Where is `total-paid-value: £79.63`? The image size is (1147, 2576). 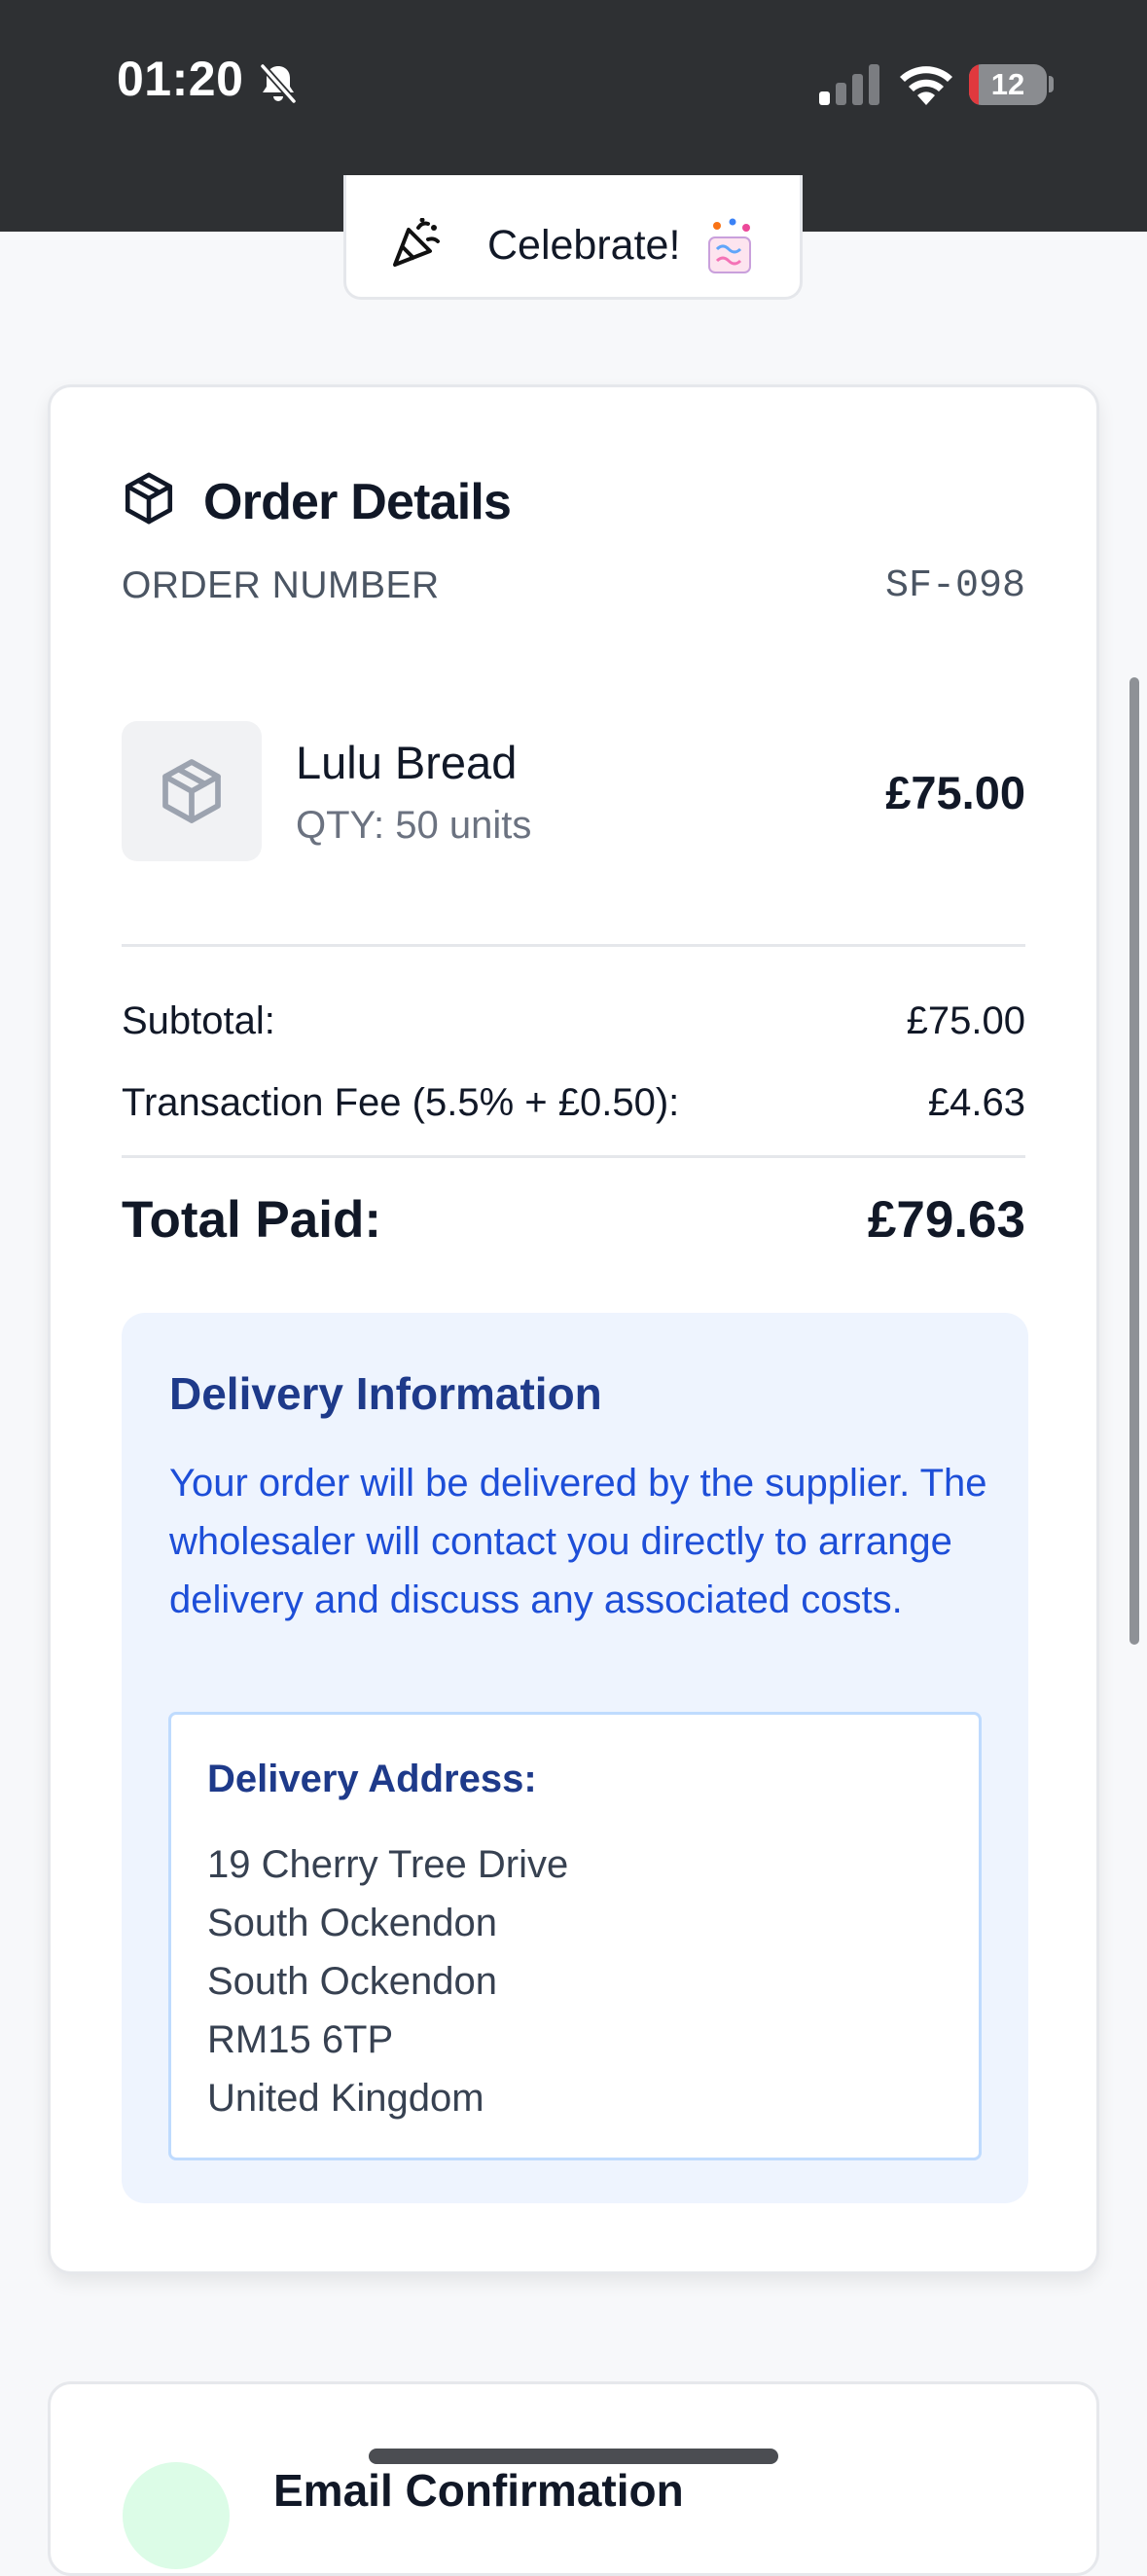 total-paid-value: £79.63 is located at coordinates (946, 1220).